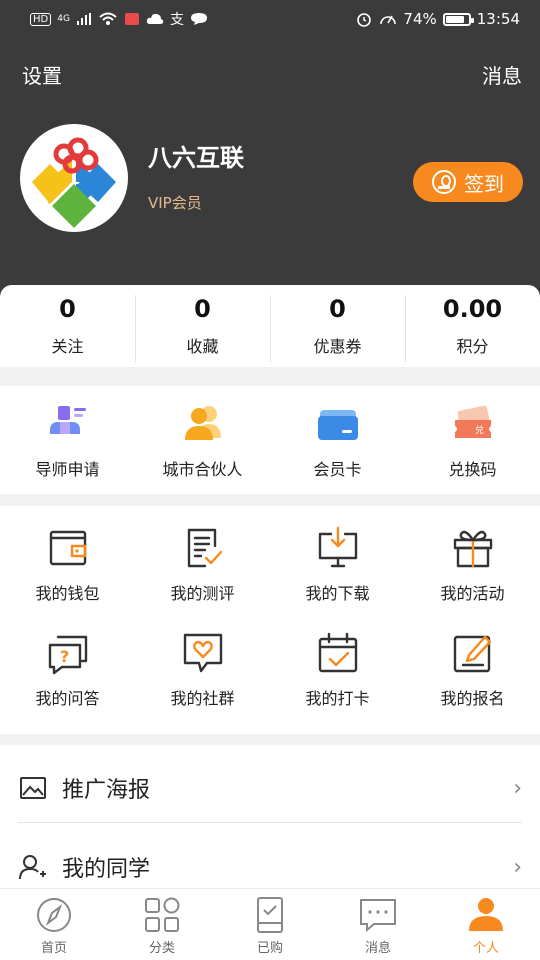 The width and height of the screenshot is (540, 960). What do you see at coordinates (479, 430) in the screenshot?
I see `svg-text: 兑` at bounding box center [479, 430].